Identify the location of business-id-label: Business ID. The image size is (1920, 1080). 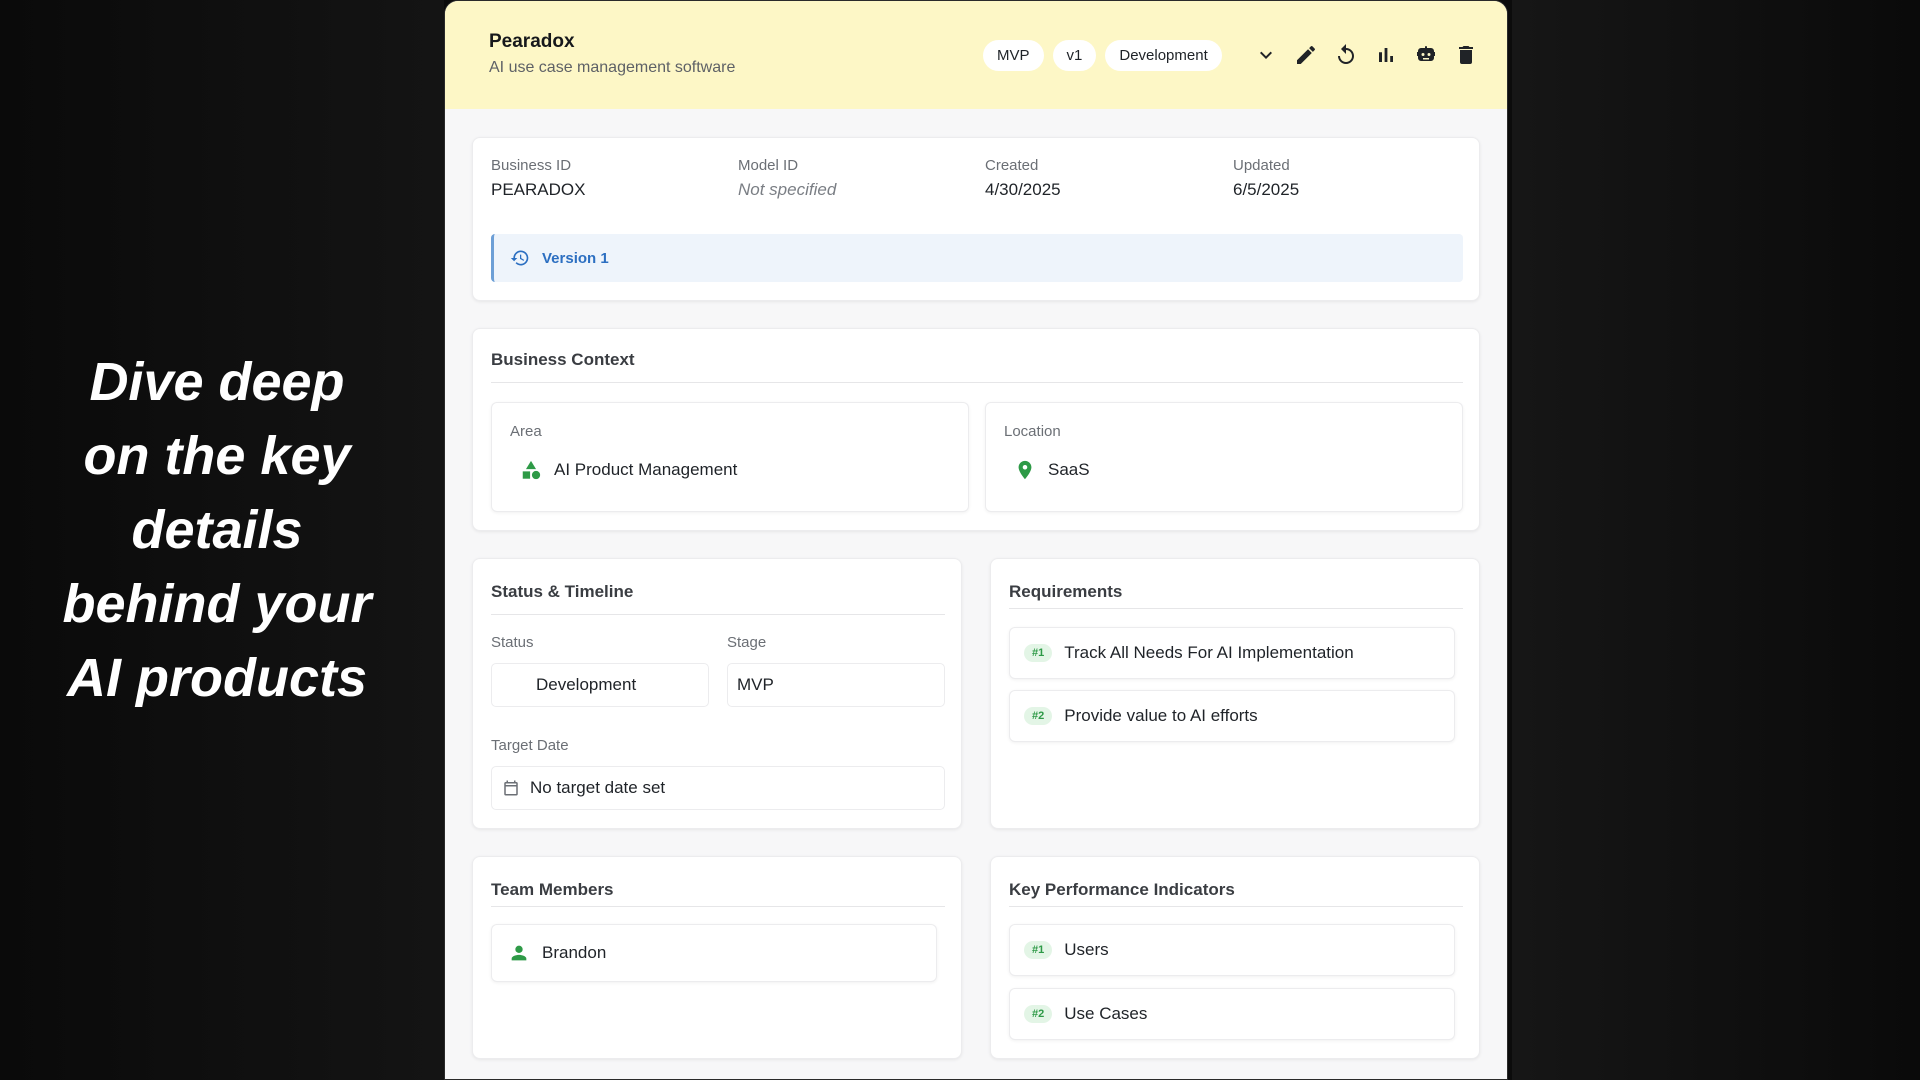
(531, 165).